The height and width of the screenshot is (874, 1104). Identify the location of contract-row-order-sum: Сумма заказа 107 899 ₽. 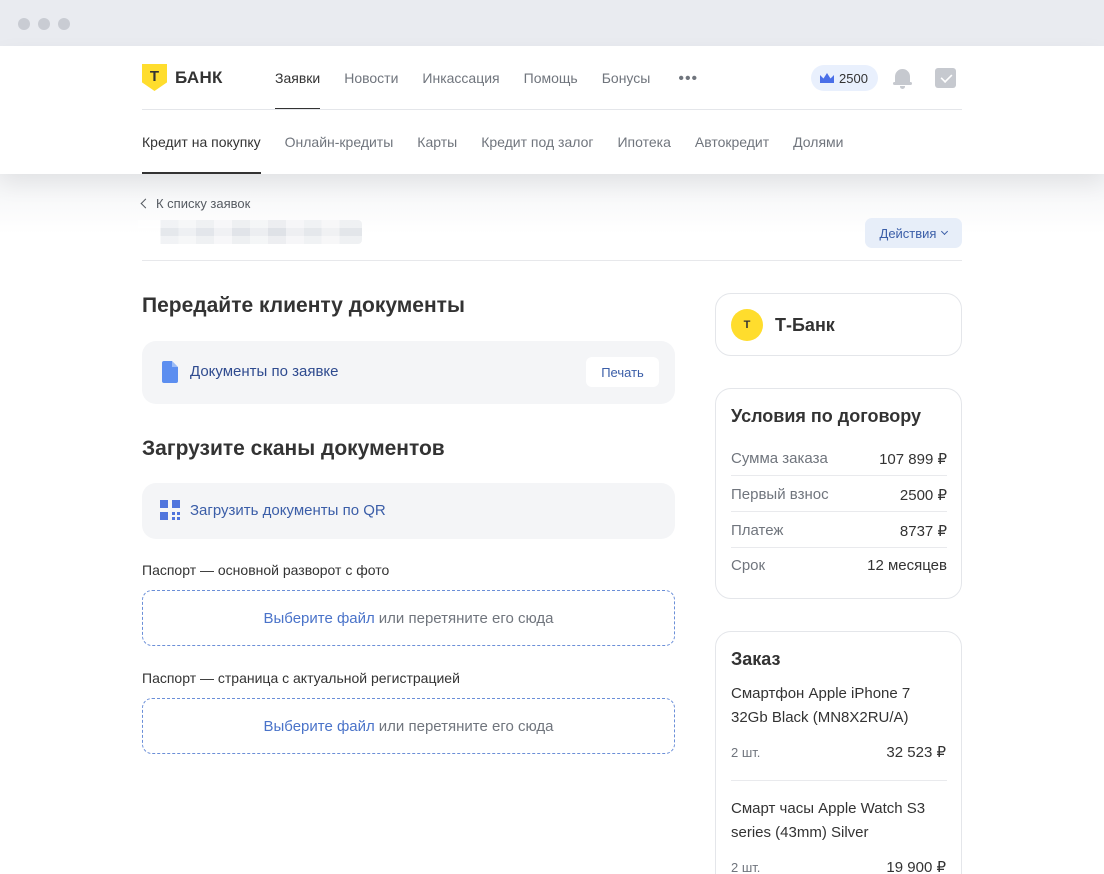
(839, 459).